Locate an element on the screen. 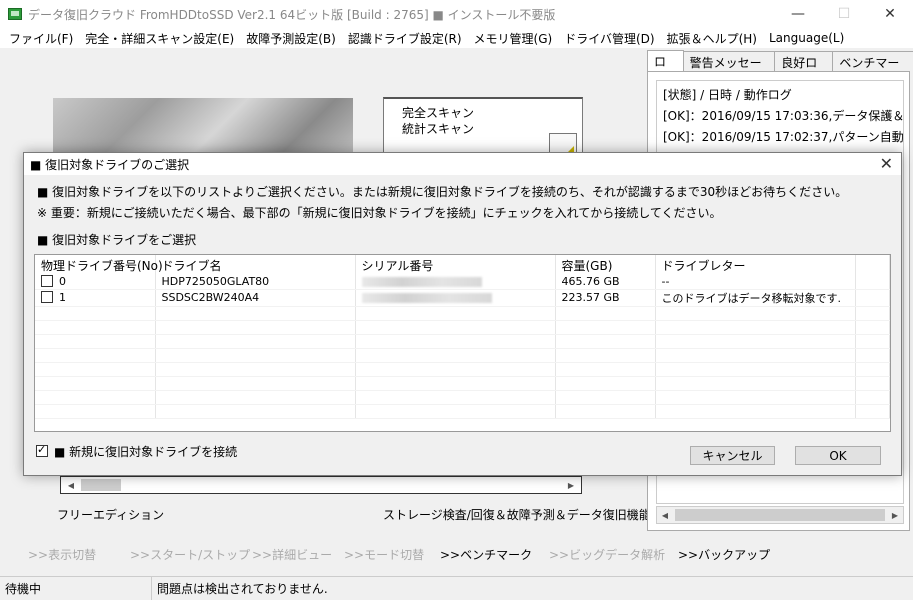 The image size is (913, 600). menu-scan-settings: 完全・詳細スキャン設定(E) is located at coordinates (159, 38).